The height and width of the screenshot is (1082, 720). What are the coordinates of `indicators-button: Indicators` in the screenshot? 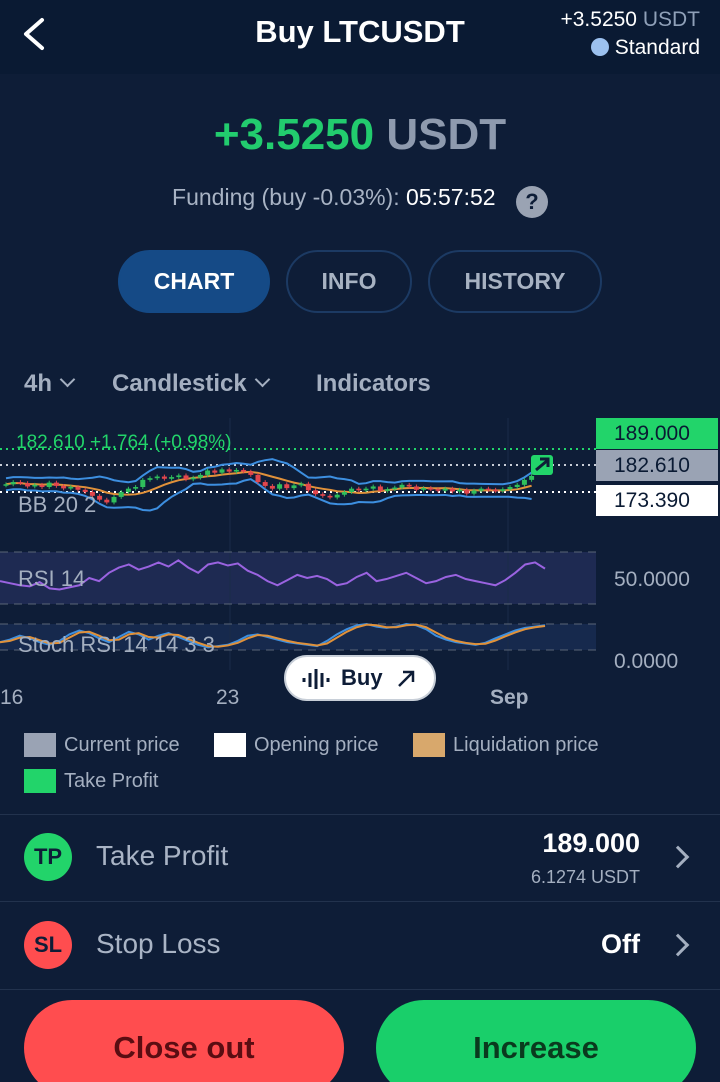 It's located at (373, 384).